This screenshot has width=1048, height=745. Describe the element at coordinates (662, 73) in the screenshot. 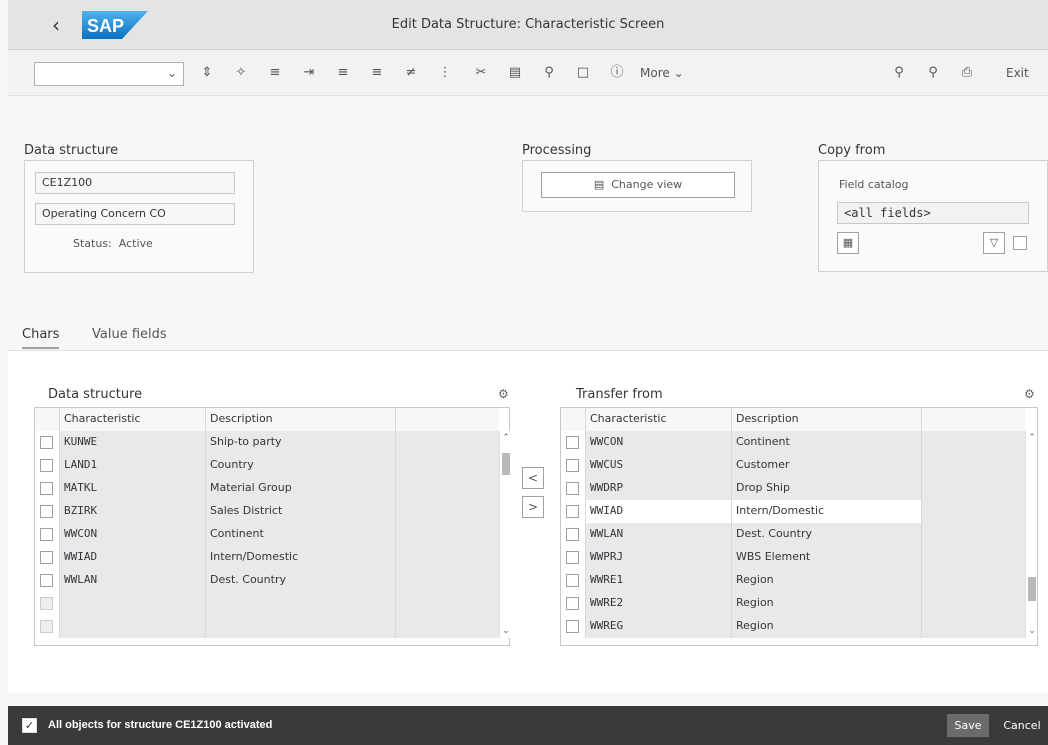

I see `more-menu: More ⌄` at that location.